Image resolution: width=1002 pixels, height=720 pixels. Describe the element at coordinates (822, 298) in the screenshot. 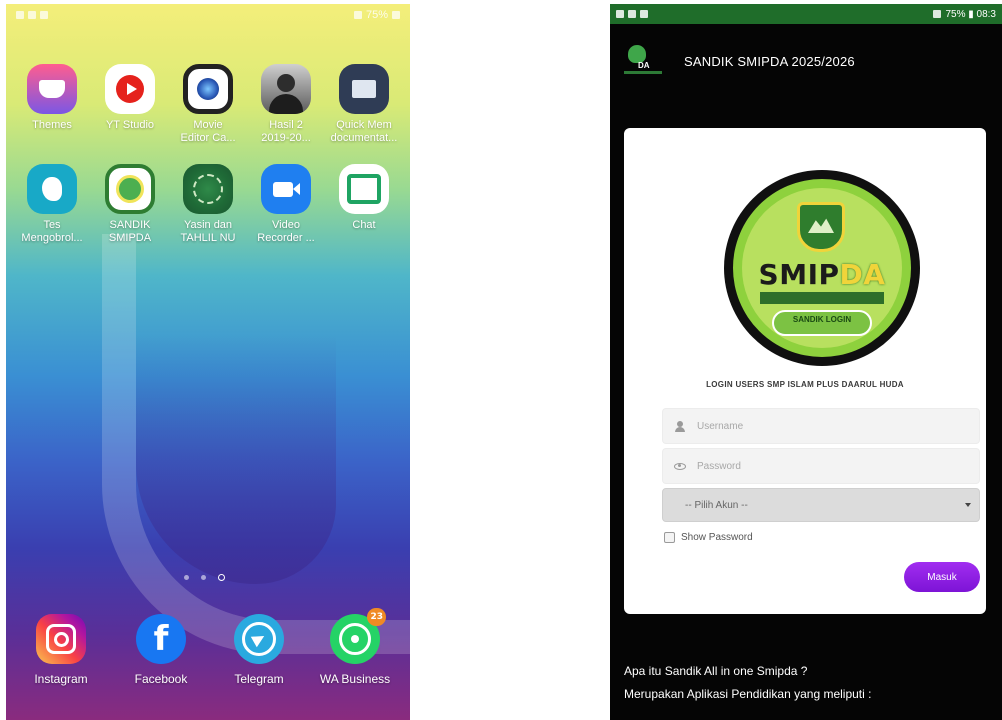

I see `logo-ribbon` at that location.